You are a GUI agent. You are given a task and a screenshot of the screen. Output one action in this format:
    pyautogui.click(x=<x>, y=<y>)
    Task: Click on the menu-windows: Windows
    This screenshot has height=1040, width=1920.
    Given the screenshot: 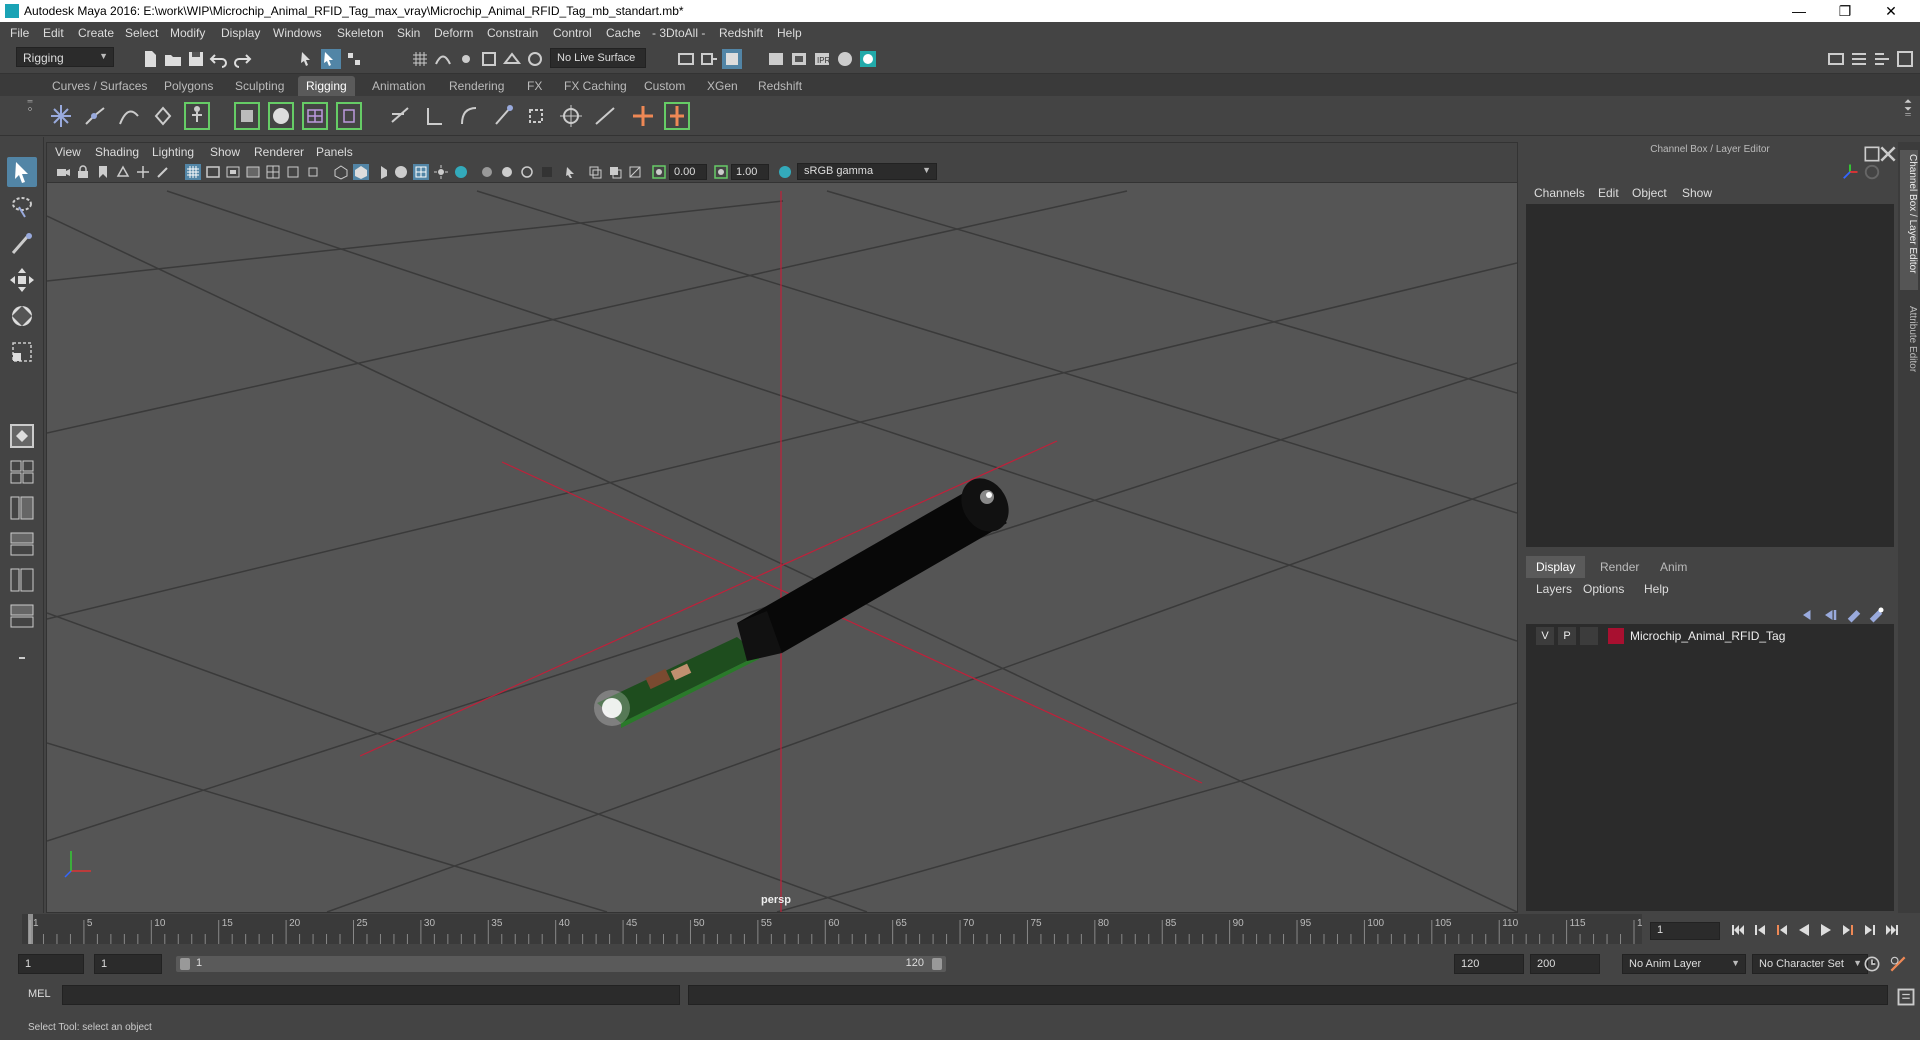 What is the action you would take?
    pyautogui.click(x=297, y=33)
    